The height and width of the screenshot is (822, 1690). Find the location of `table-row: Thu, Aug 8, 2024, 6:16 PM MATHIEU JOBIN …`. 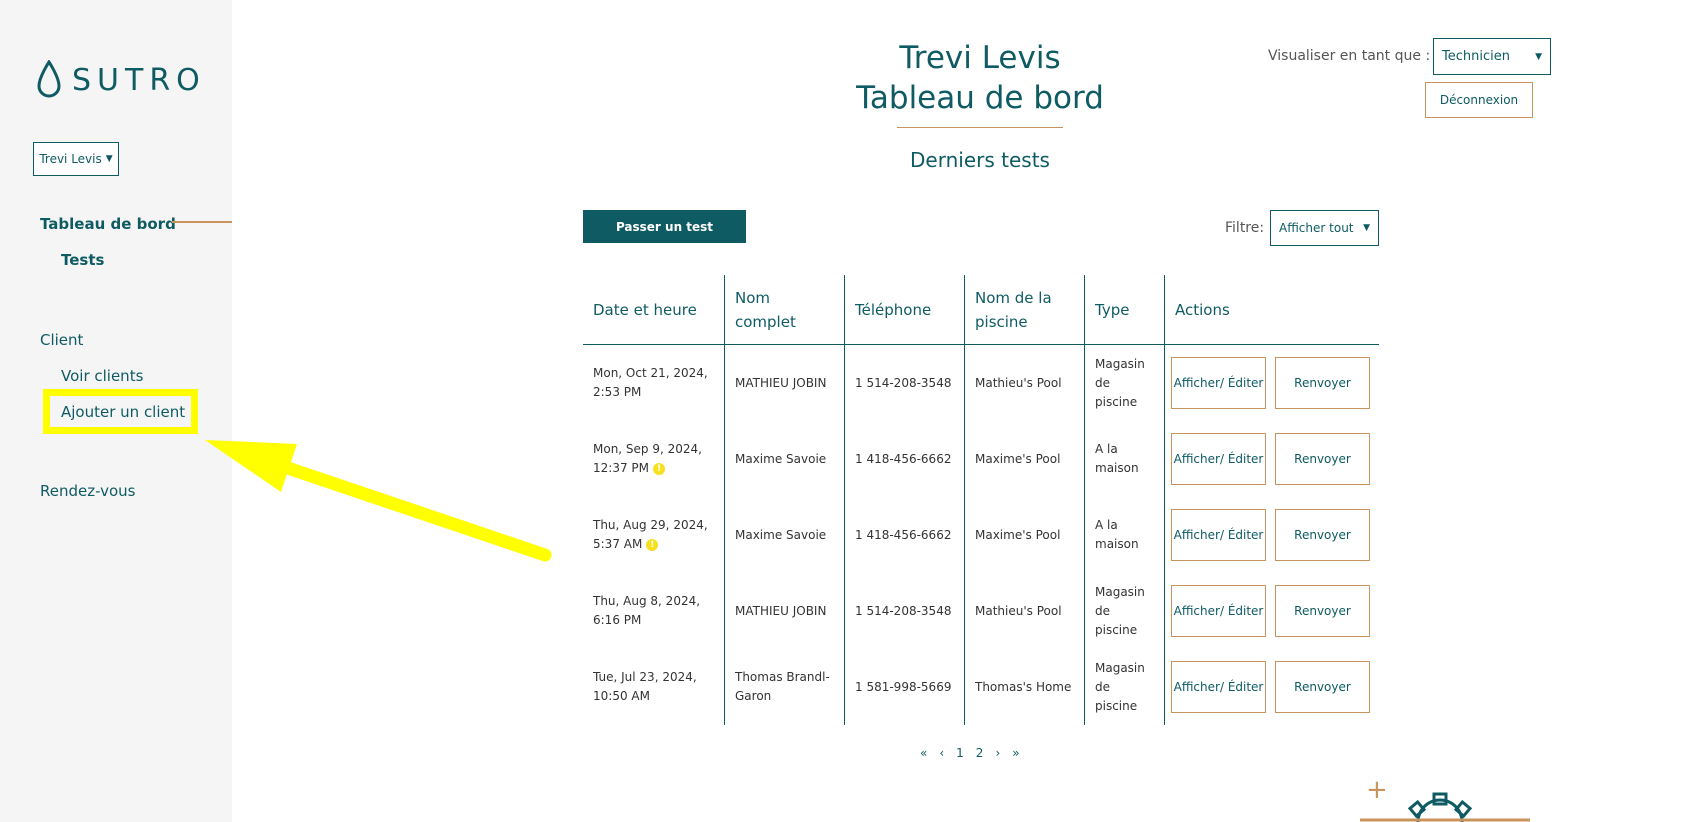

table-row: Thu, Aug 8, 2024, 6:16 PM MATHIEU JOBIN … is located at coordinates (981, 611).